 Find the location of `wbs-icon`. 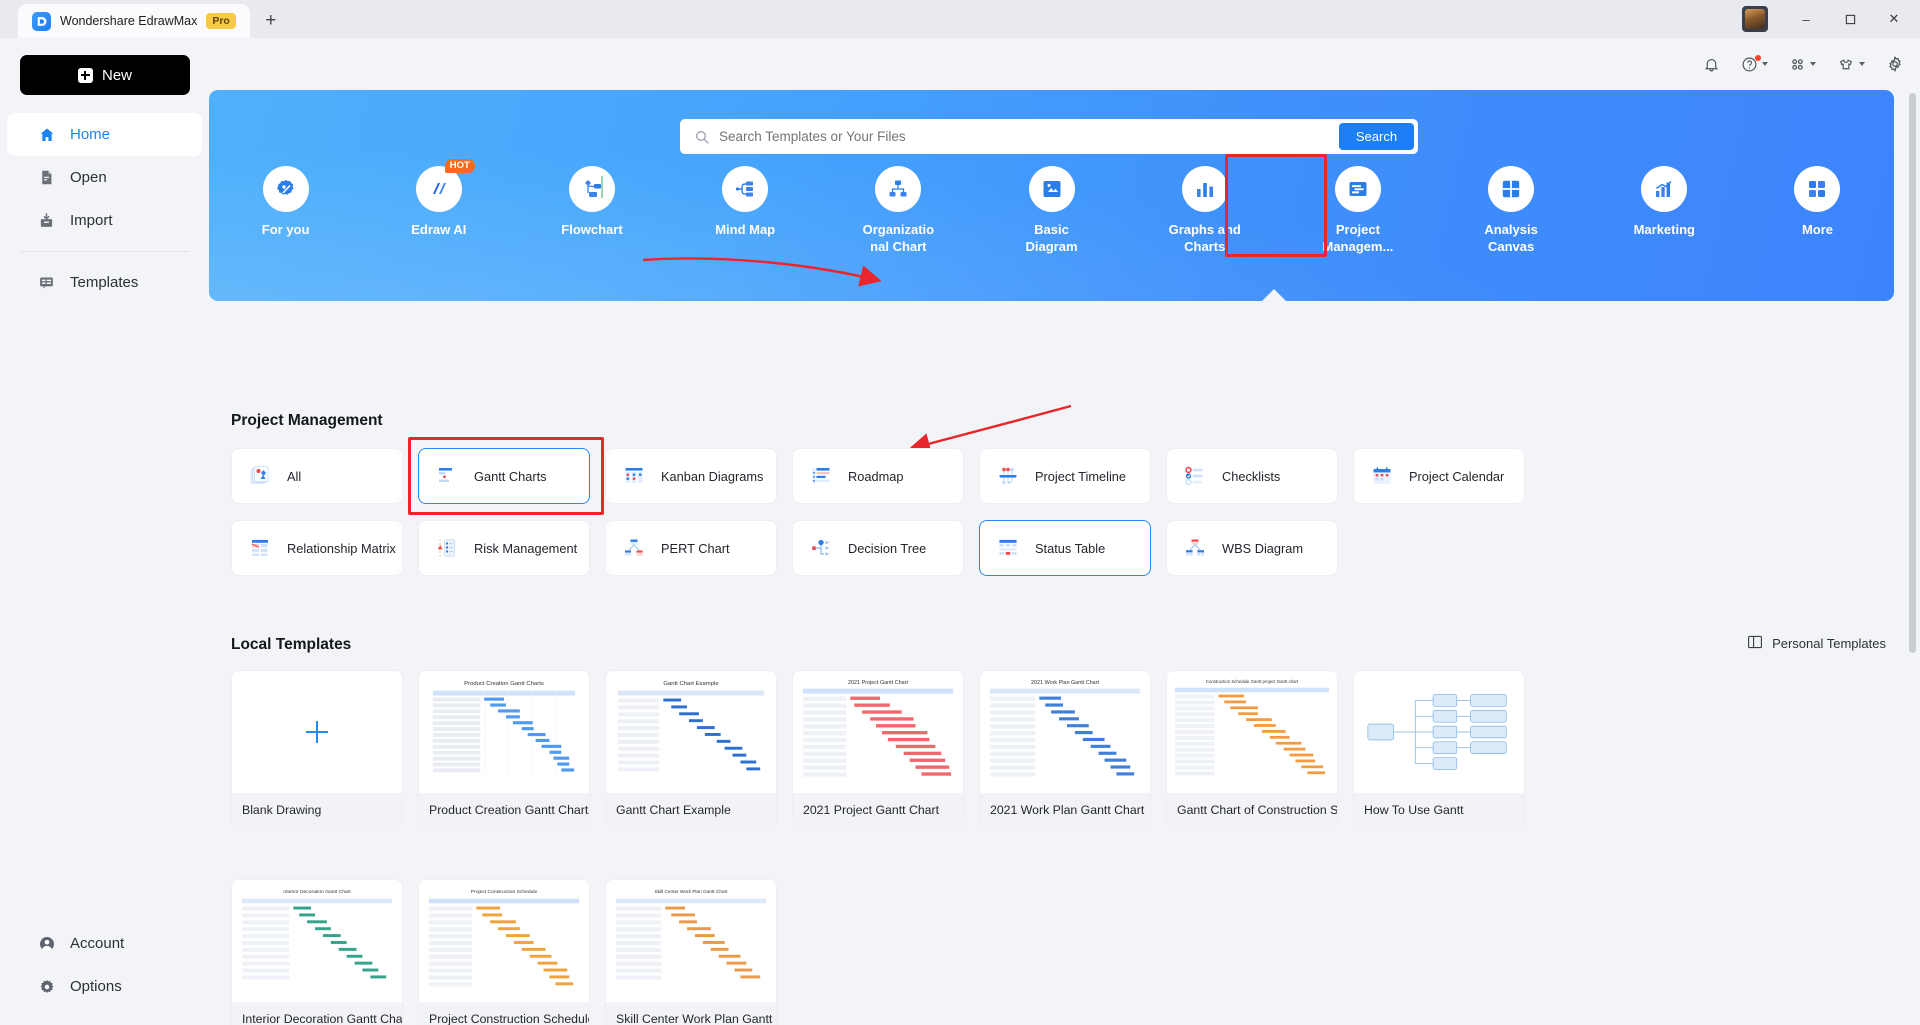

wbs-icon is located at coordinates (1195, 548).